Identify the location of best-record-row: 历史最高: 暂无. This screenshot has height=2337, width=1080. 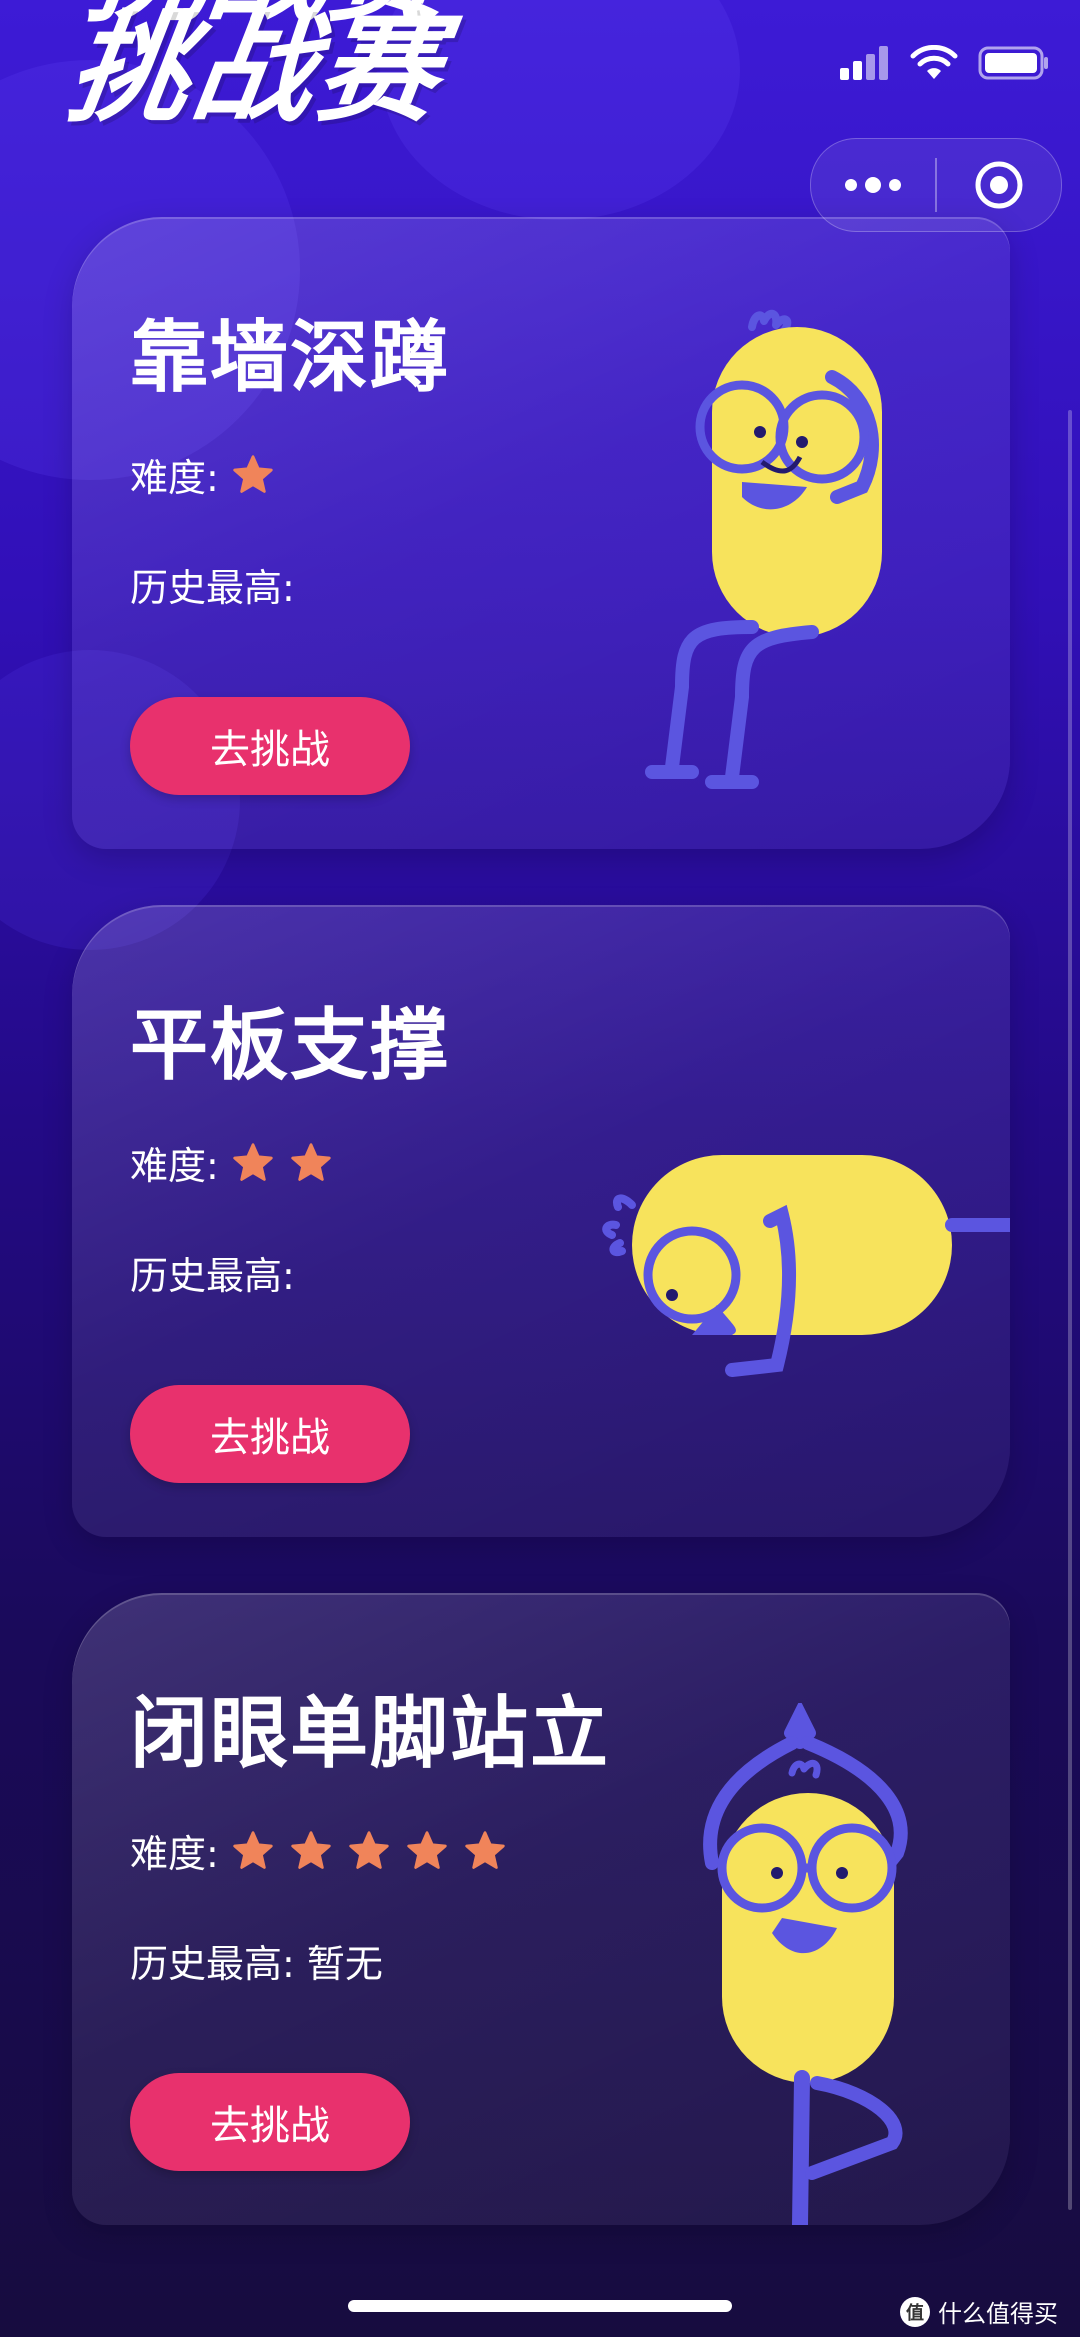
(256, 1960).